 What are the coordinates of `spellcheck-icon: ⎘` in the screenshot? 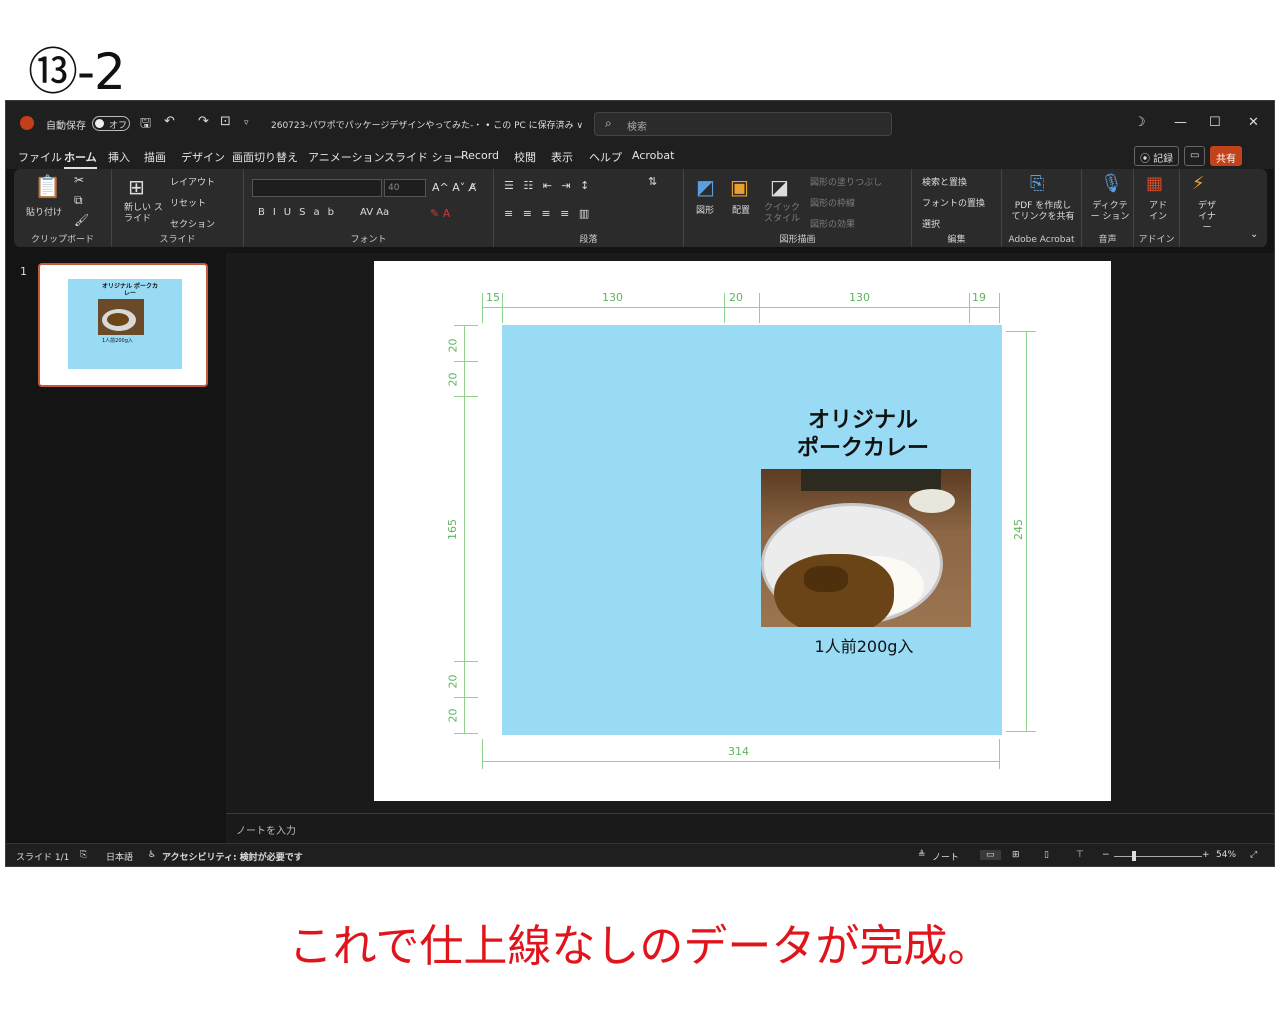 It's located at (83, 855).